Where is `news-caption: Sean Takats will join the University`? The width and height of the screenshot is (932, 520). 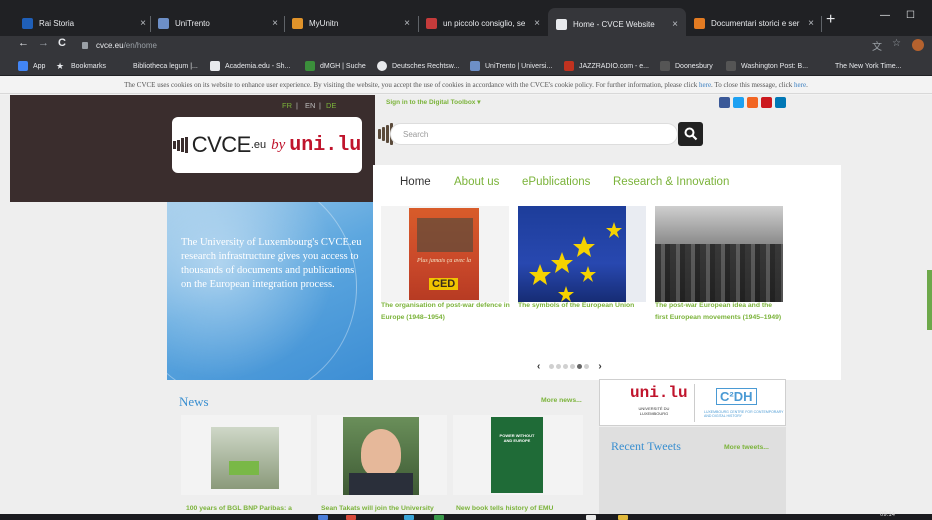
news-caption: Sean Takats will join the University is located at coordinates (377, 508).